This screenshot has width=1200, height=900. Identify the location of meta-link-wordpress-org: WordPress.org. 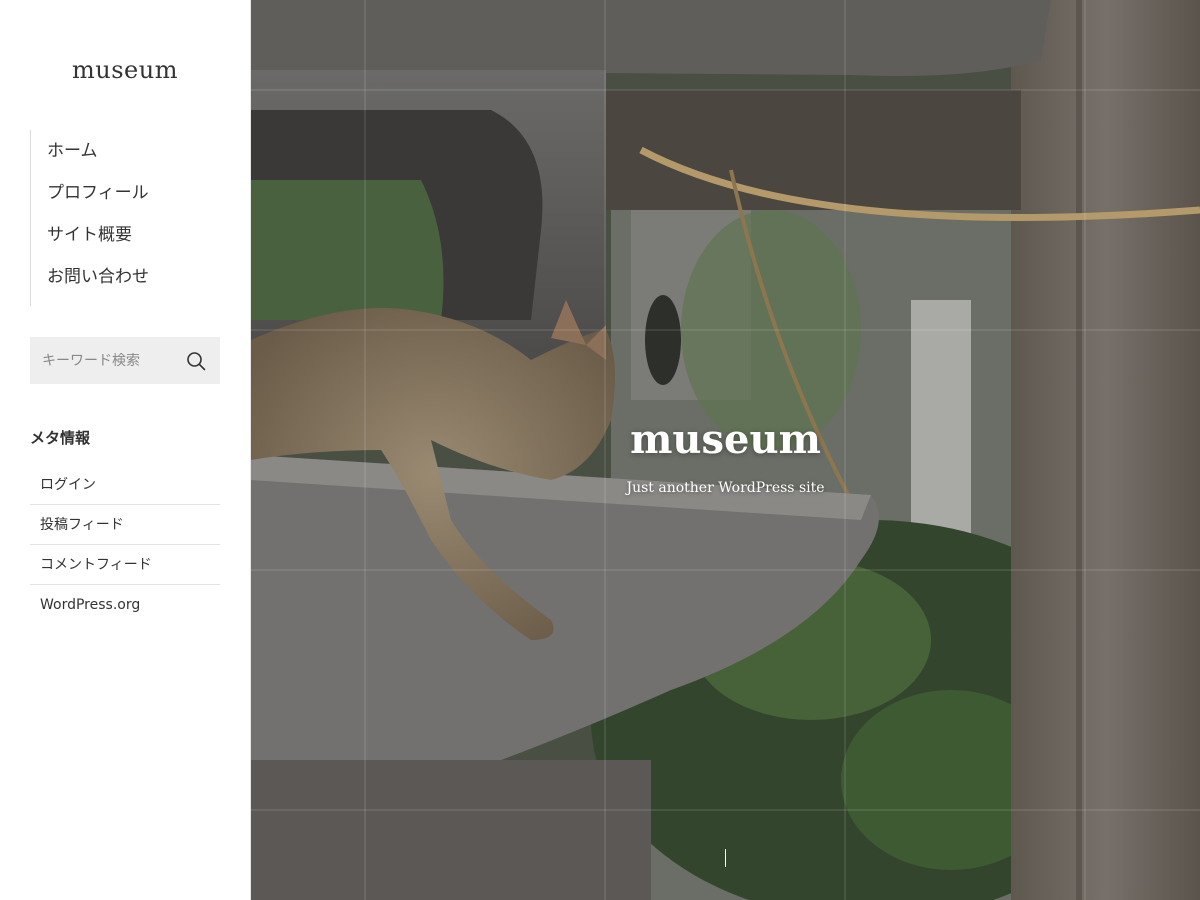
(125, 605).